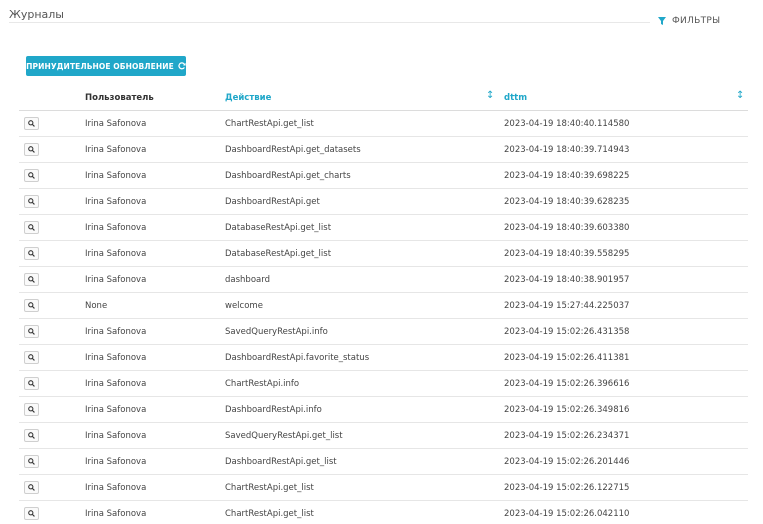 This screenshot has width=763, height=524. Describe the element at coordinates (567, 514) in the screenshot. I see `cell-dttm: 2023-04-19 15:02:26.042110` at that location.